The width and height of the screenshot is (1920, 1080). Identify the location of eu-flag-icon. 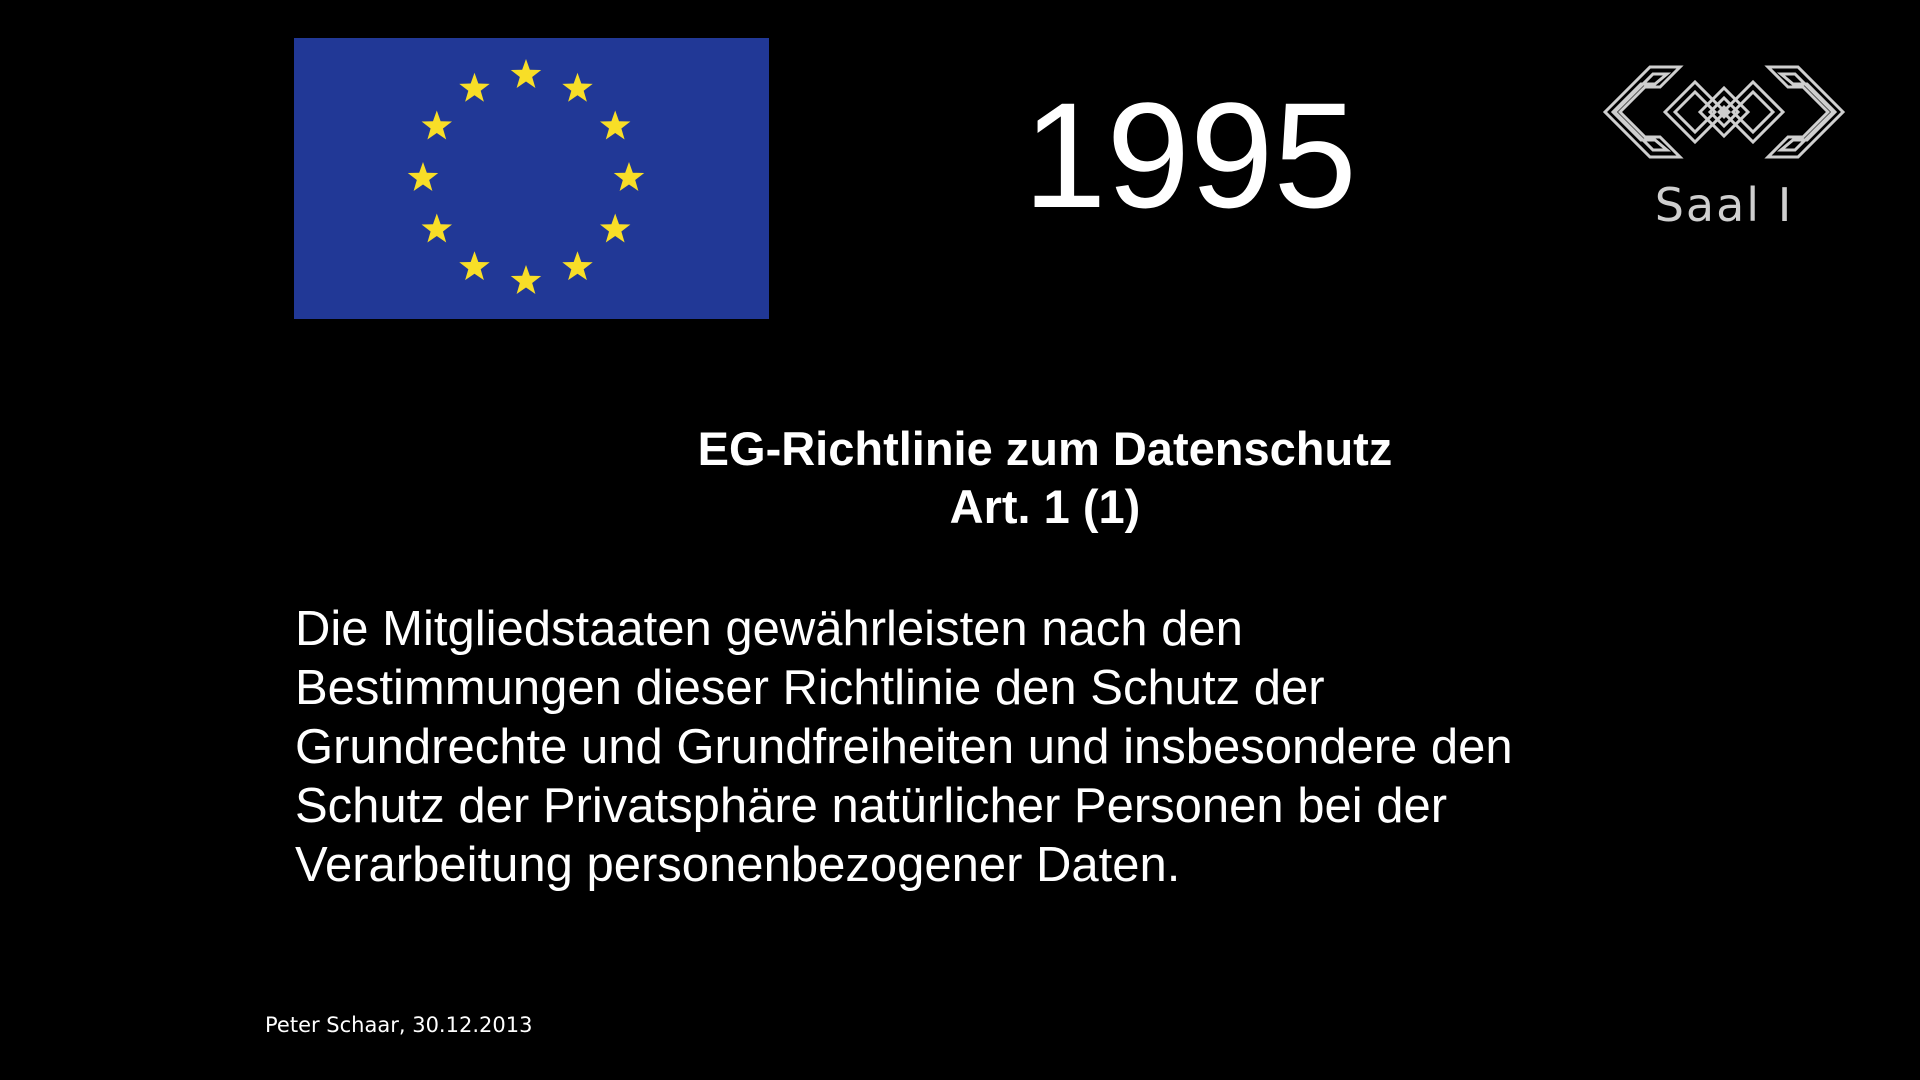
(531, 178).